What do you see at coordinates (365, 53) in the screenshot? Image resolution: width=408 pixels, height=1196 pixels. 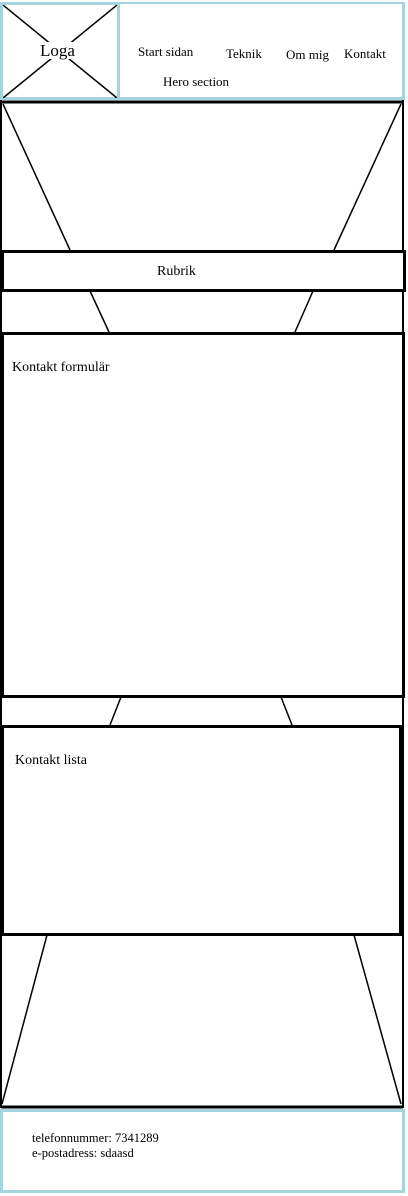 I see `nav-kontakt: Kontakt` at bounding box center [365, 53].